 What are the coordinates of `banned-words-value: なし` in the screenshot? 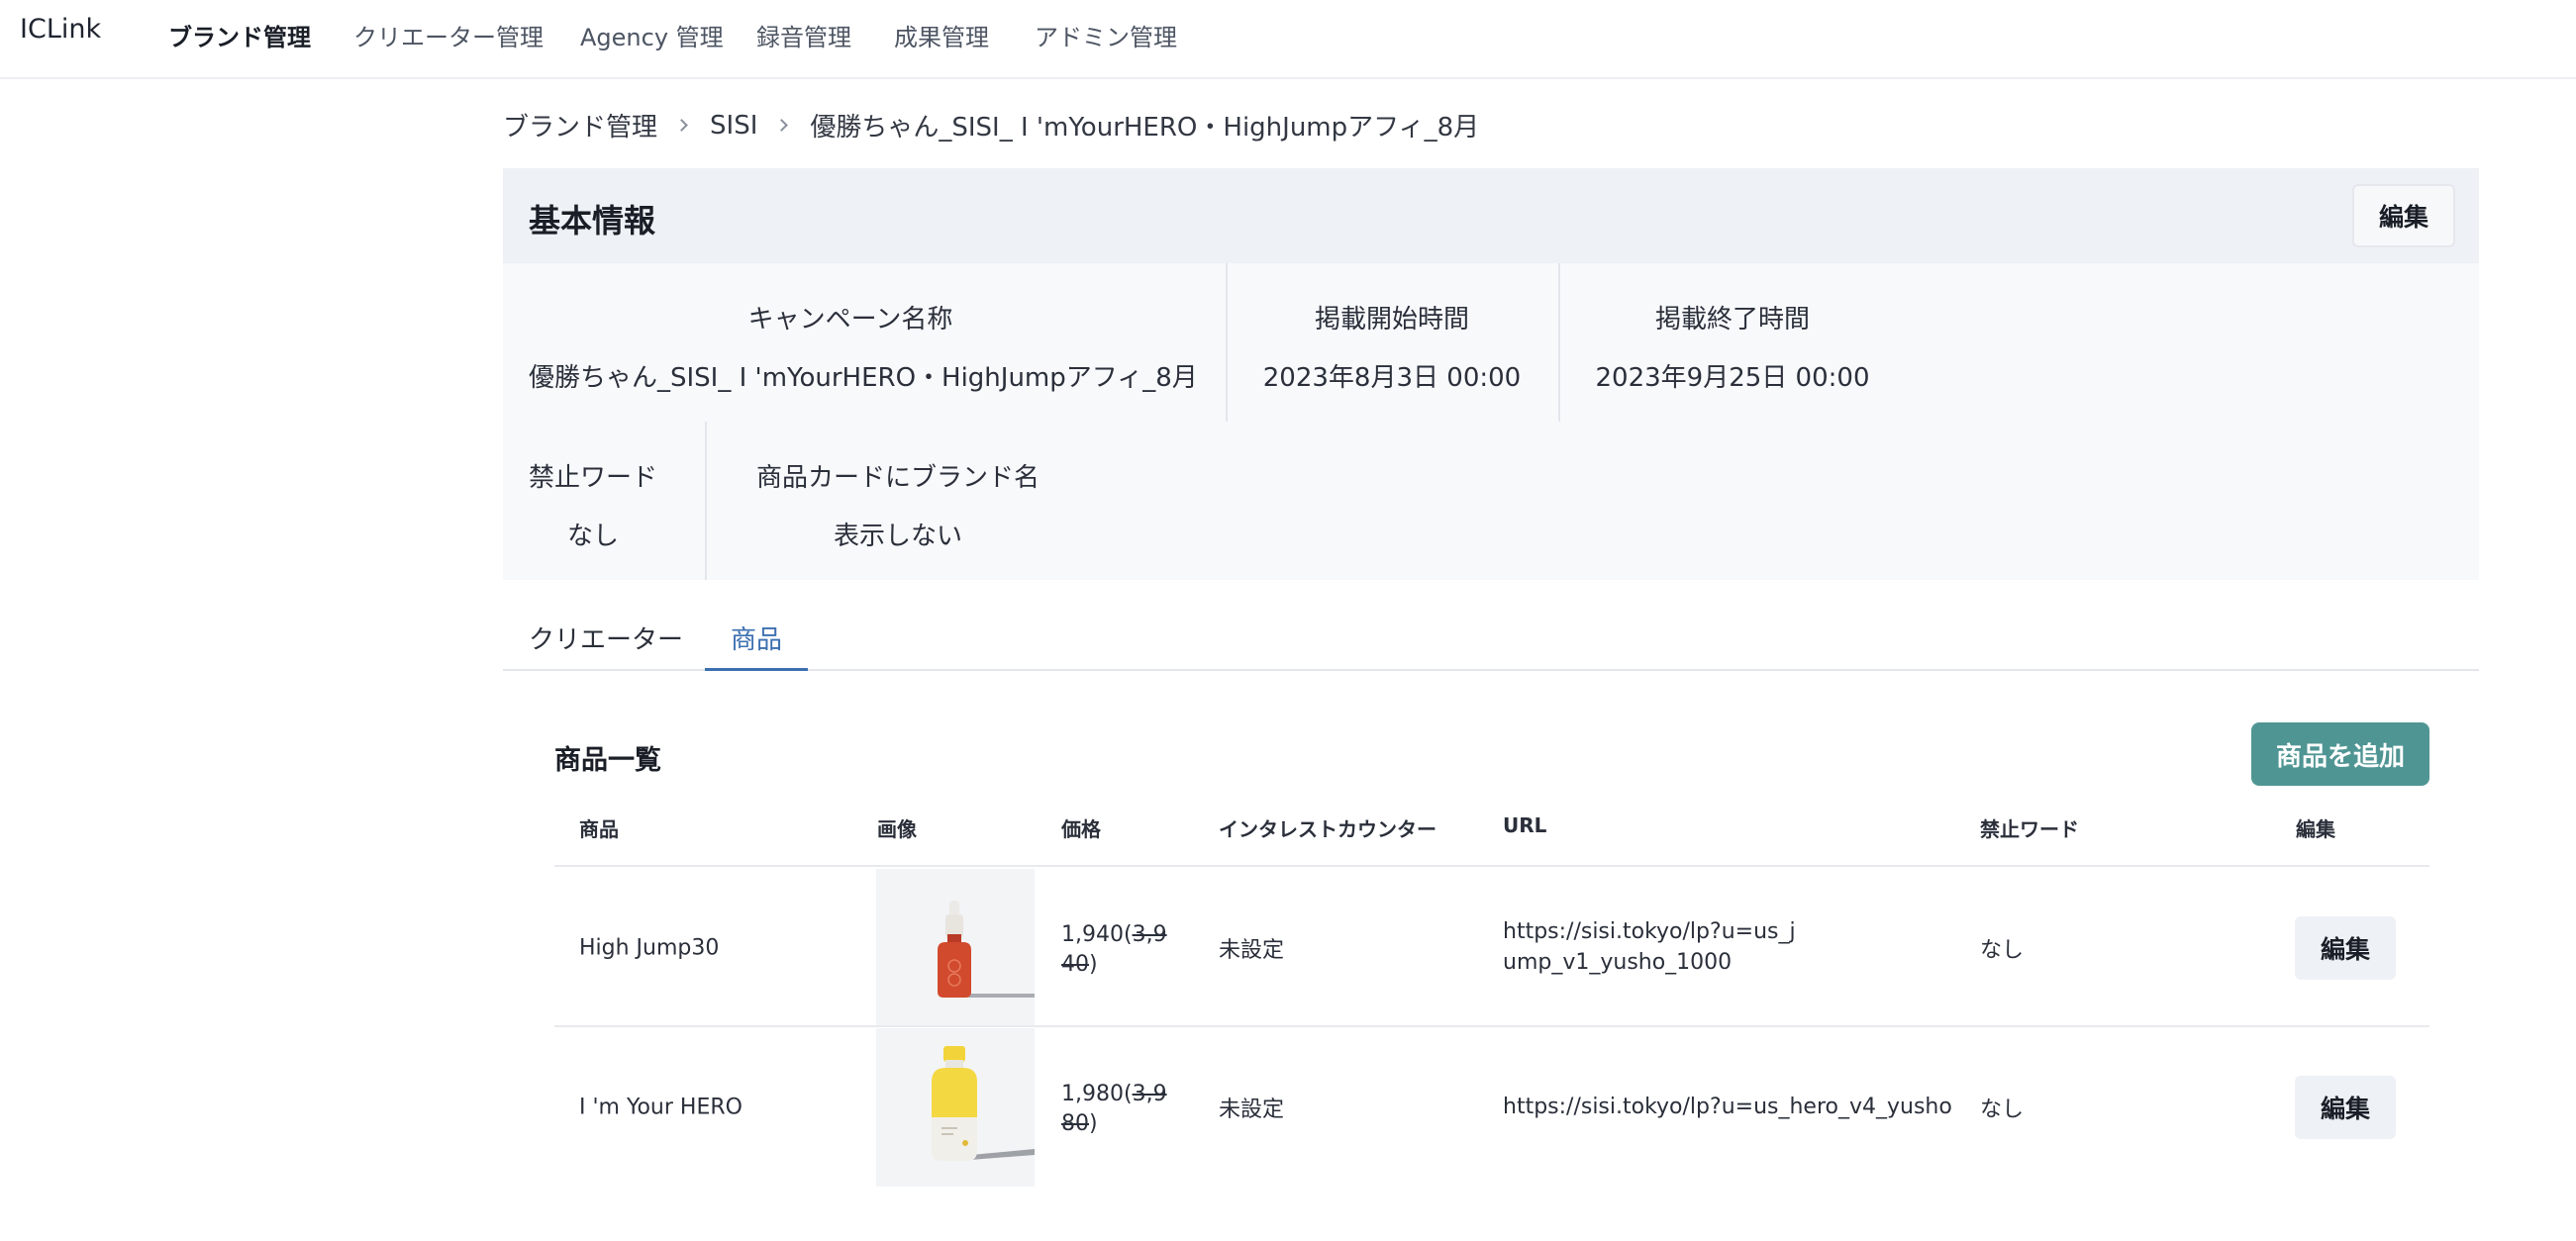 It's located at (592, 536).